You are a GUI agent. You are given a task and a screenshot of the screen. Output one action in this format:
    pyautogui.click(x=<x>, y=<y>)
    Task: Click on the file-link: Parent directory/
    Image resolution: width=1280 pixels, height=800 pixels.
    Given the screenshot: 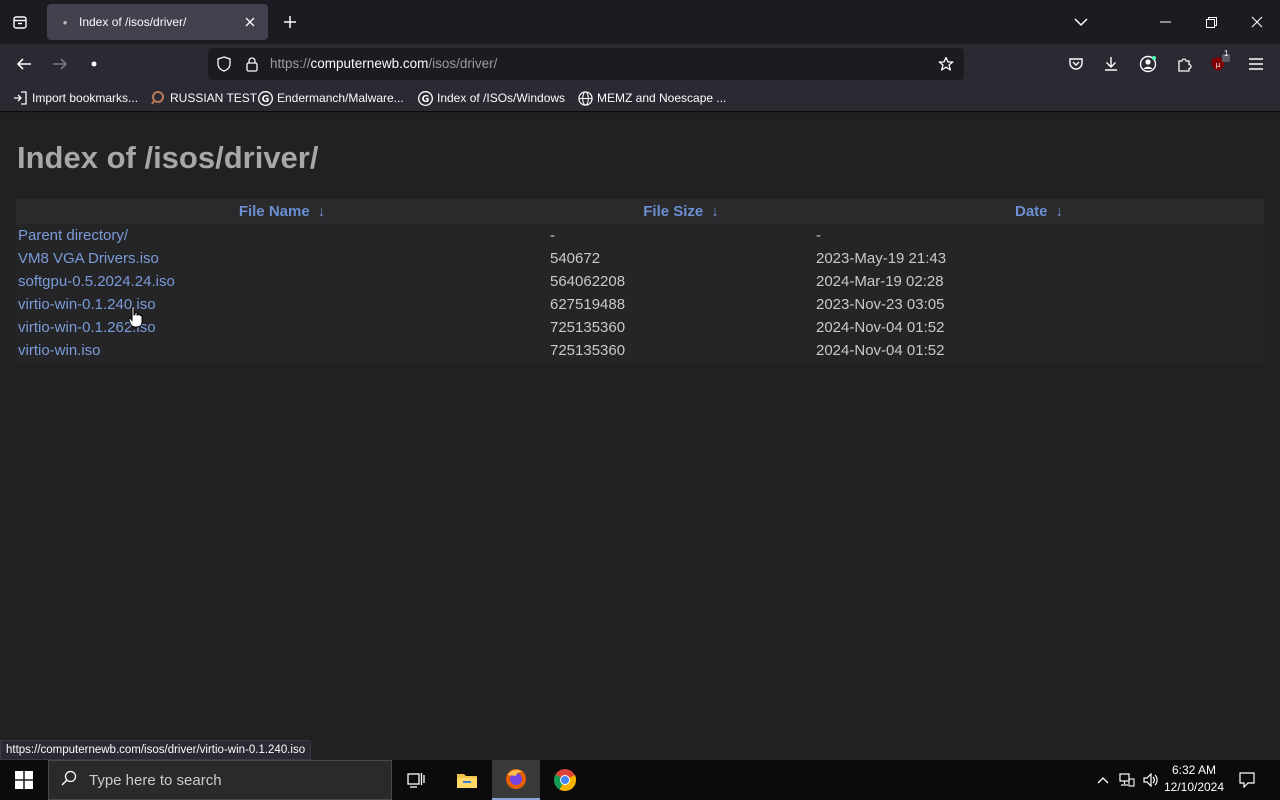 What is the action you would take?
    pyautogui.click(x=73, y=235)
    